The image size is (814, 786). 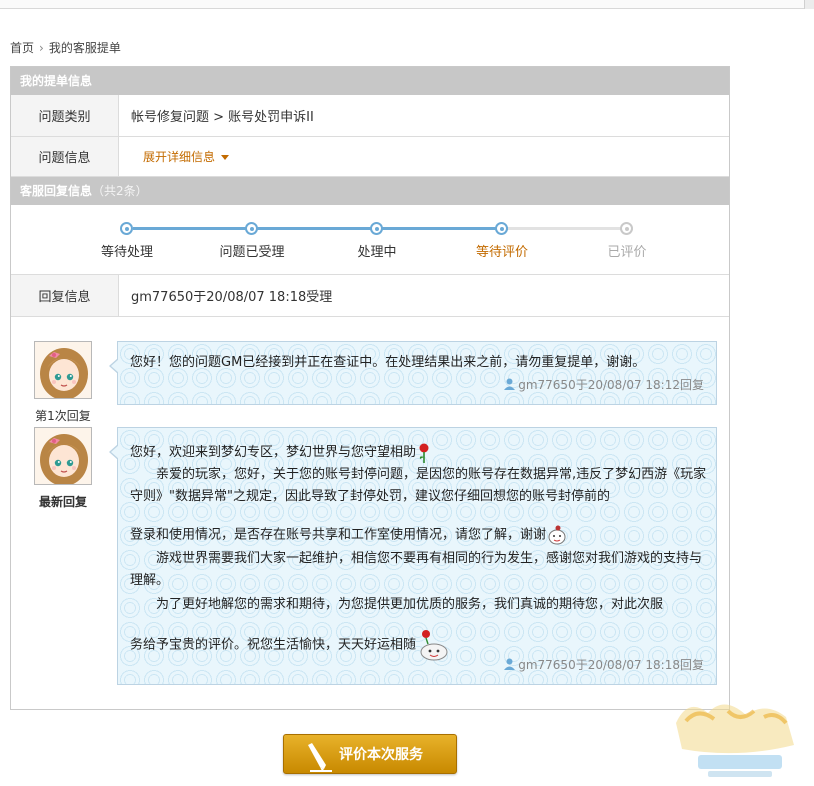 What do you see at coordinates (370, 157) in the screenshot?
I see `info-row: 问题信息 展开详细信息` at bounding box center [370, 157].